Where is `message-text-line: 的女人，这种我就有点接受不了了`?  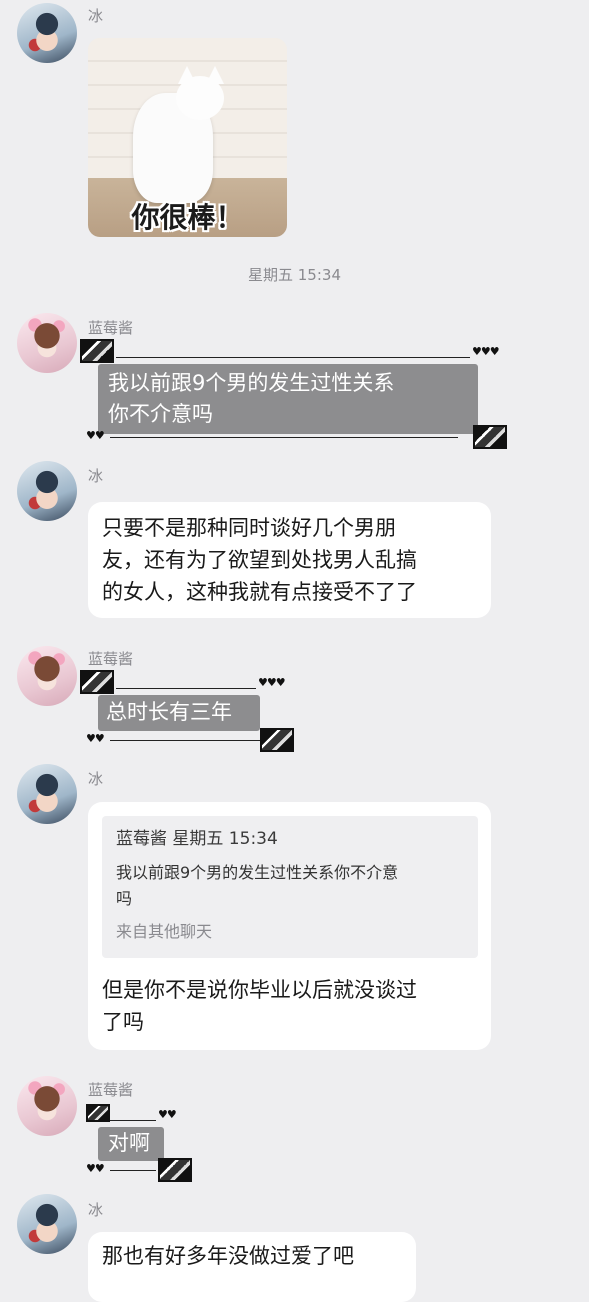
message-text-line: 的女人，这种我就有点接受不了了 is located at coordinates (259, 592).